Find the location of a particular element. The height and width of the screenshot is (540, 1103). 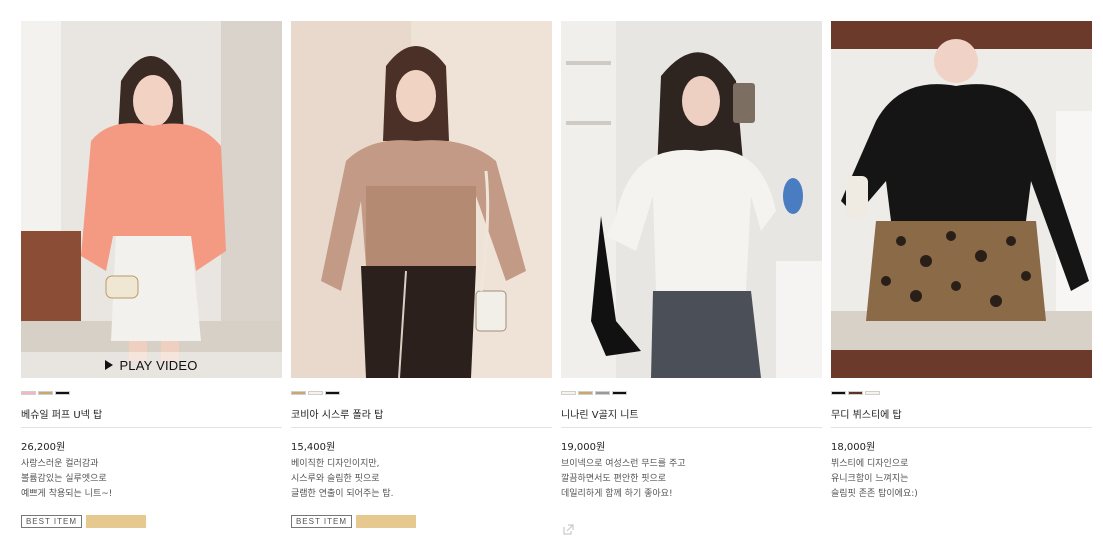

product-price: 19,000원 is located at coordinates (583, 447).